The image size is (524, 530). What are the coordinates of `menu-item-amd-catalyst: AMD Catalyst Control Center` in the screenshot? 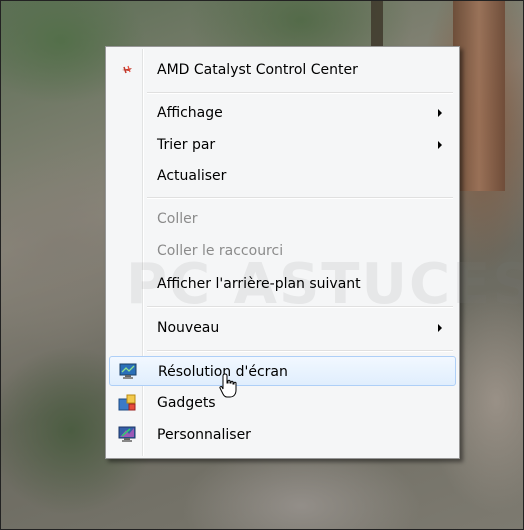 It's located at (282, 70).